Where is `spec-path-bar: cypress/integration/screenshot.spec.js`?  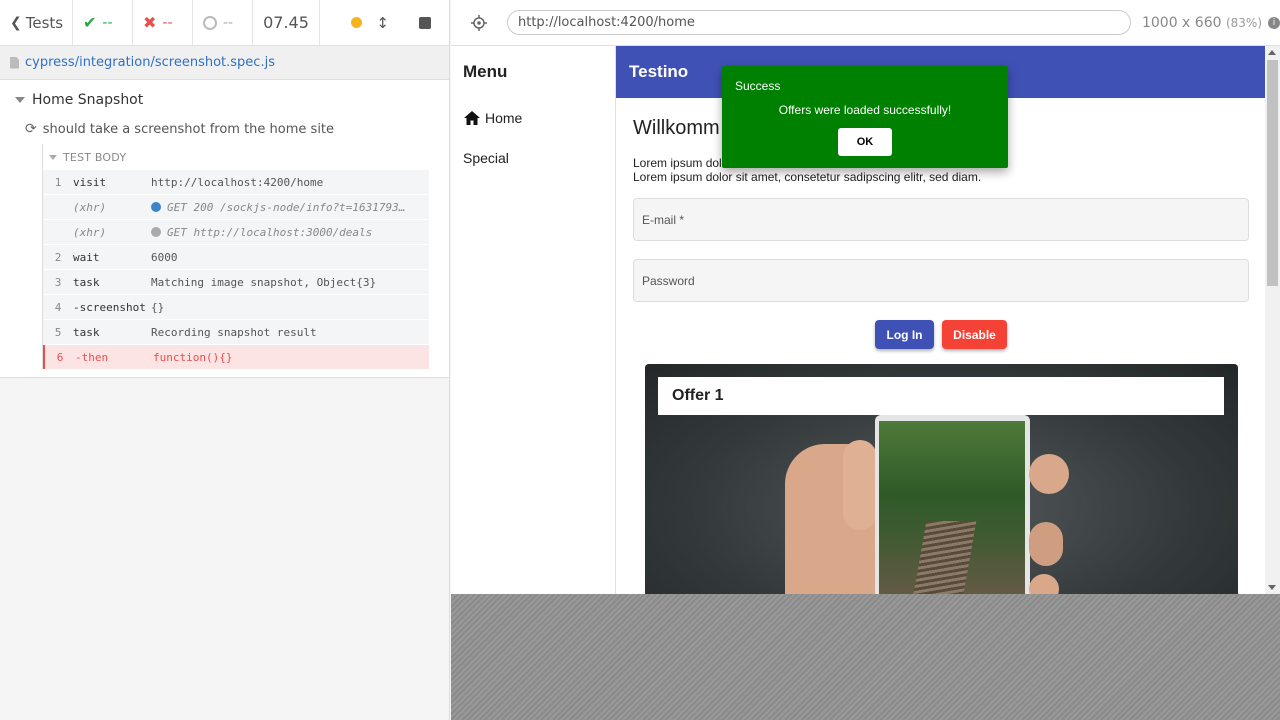
spec-path-bar: cypress/integration/screenshot.spec.js is located at coordinates (224, 63).